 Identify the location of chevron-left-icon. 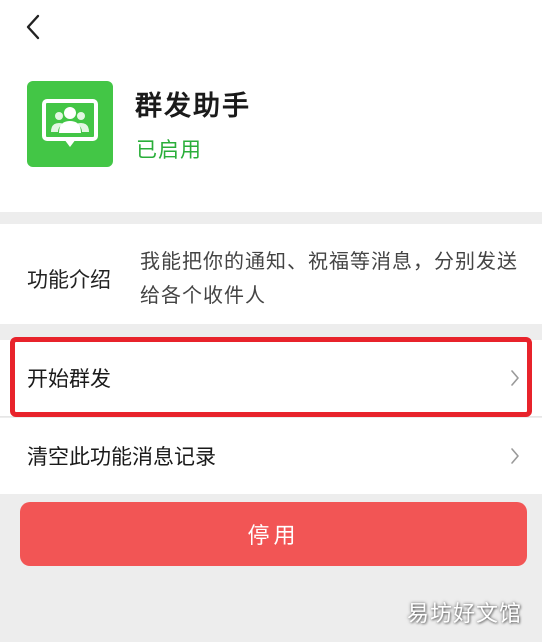
(33, 27).